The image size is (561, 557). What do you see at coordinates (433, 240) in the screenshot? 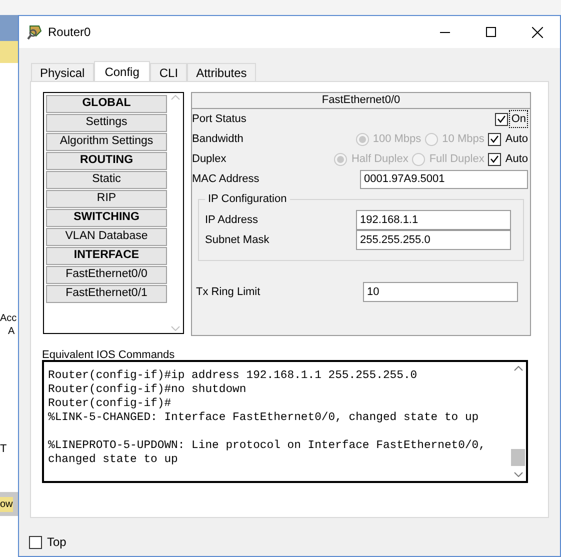
I see `input-field: 255.255.255.0` at bounding box center [433, 240].